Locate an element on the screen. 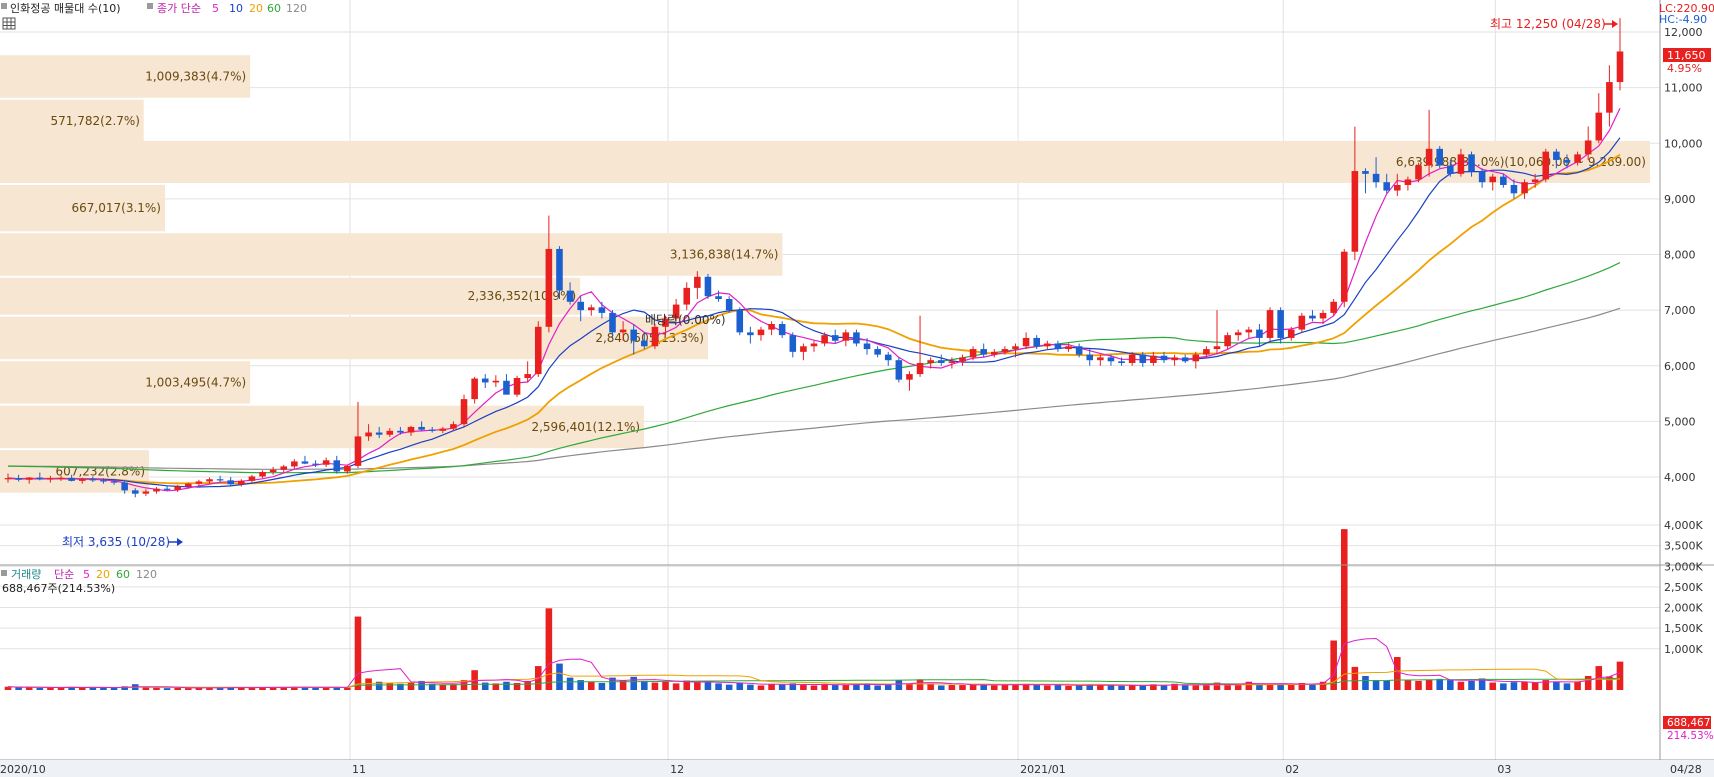  volume-tick-label: 4,000K is located at coordinates (1683, 525).